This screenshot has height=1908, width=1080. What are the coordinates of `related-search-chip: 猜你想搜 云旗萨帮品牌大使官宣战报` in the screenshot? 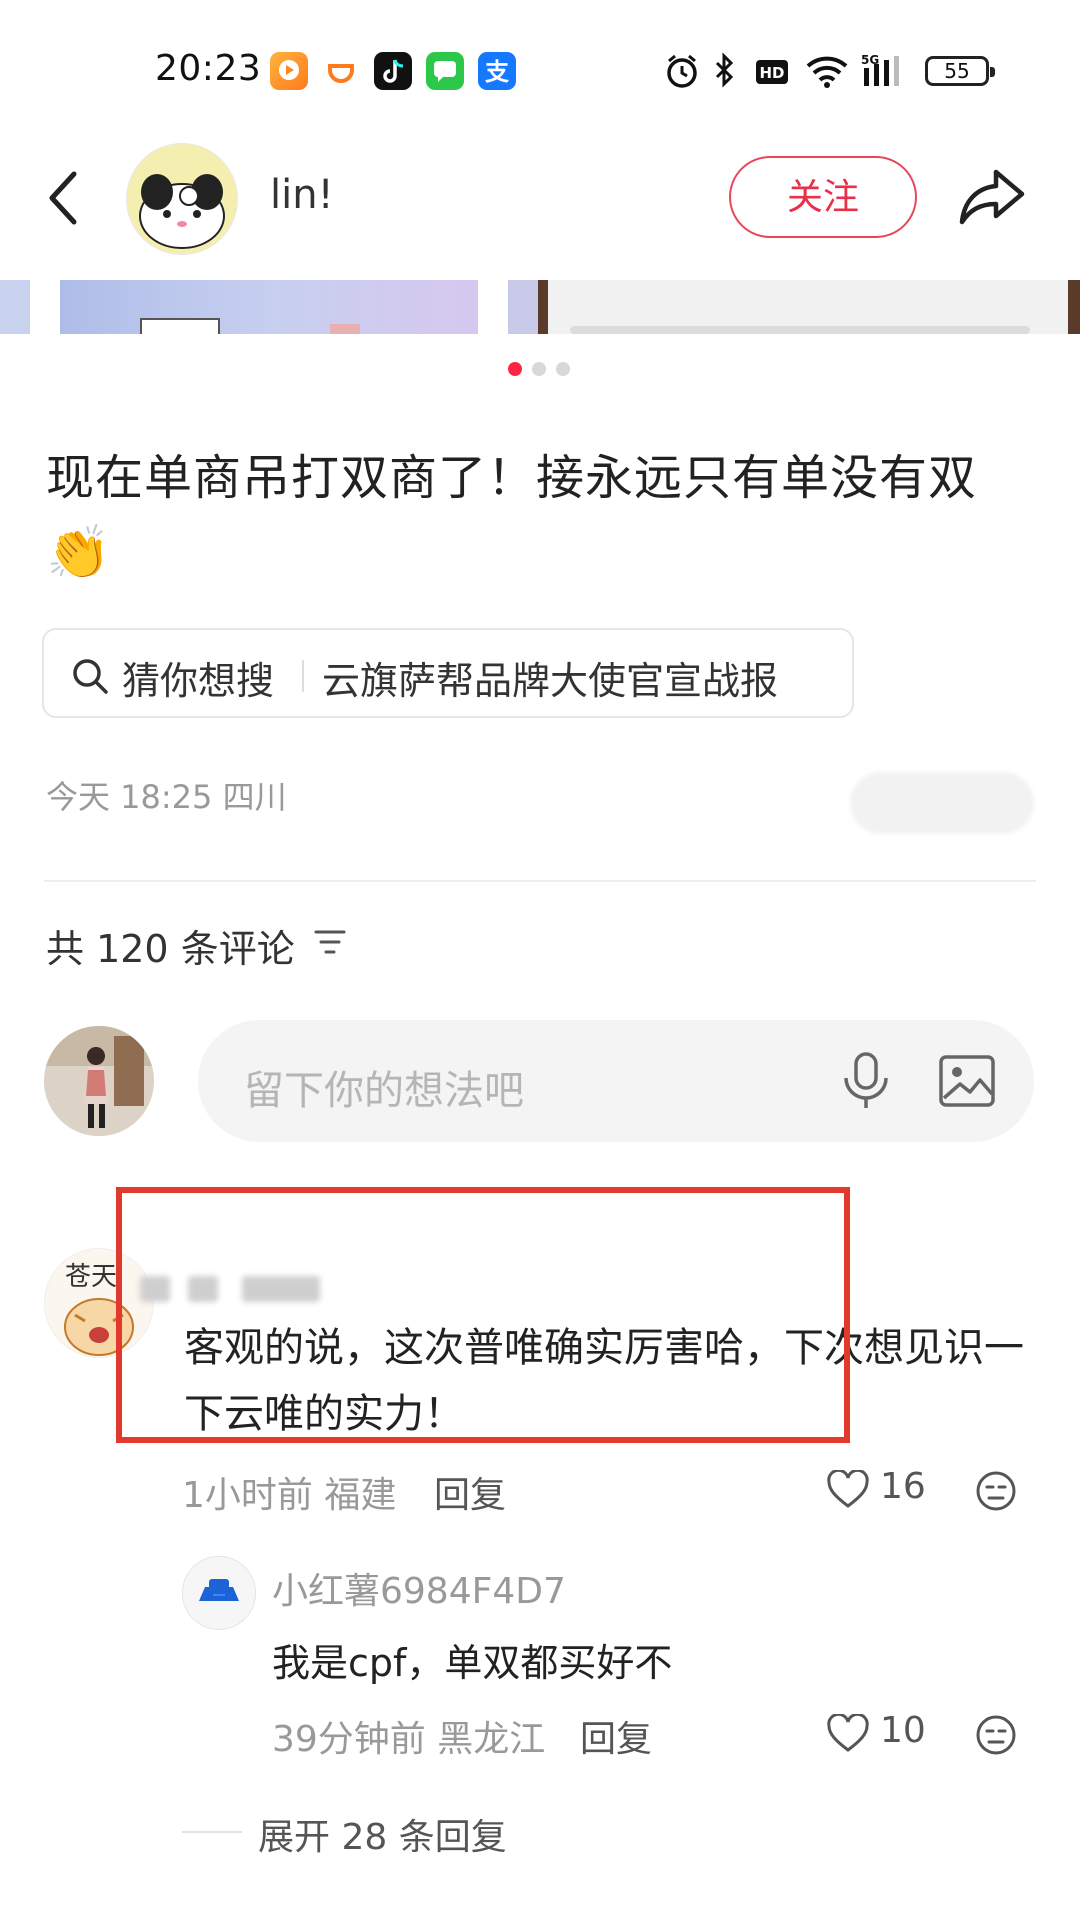 It's located at (448, 673).